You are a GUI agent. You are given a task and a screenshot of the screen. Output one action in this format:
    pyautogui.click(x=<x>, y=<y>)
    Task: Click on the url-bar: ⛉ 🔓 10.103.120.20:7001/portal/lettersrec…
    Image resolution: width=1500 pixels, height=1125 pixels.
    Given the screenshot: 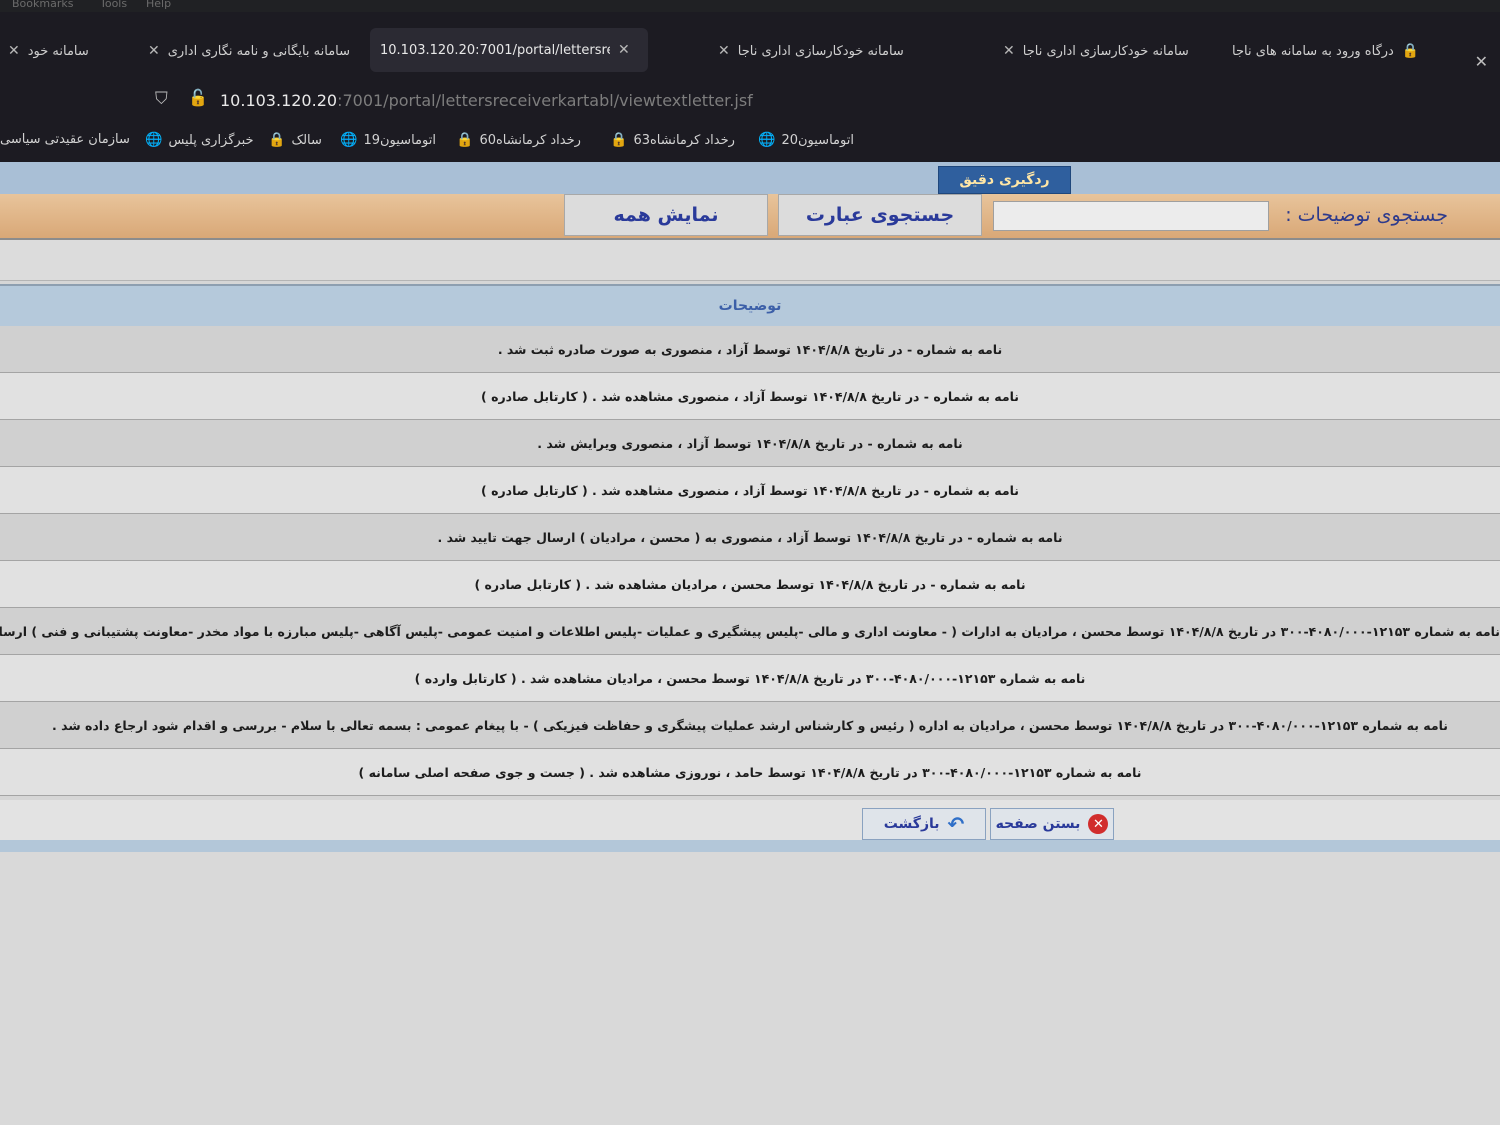 What is the action you would take?
    pyautogui.click(x=750, y=101)
    